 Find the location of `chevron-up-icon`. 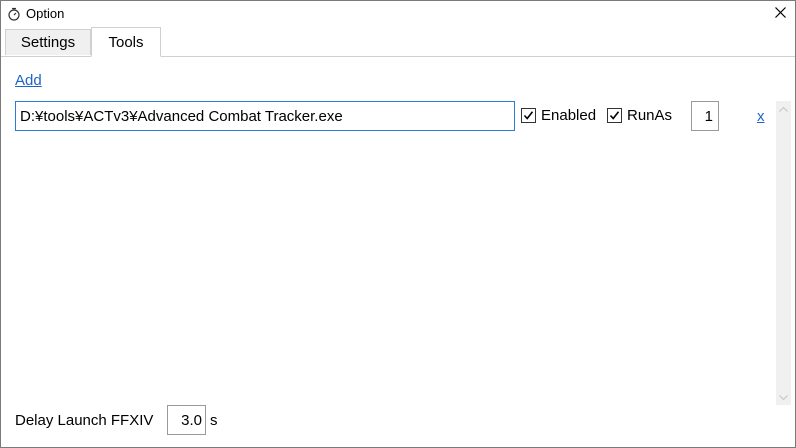

chevron-up-icon is located at coordinates (783, 109).